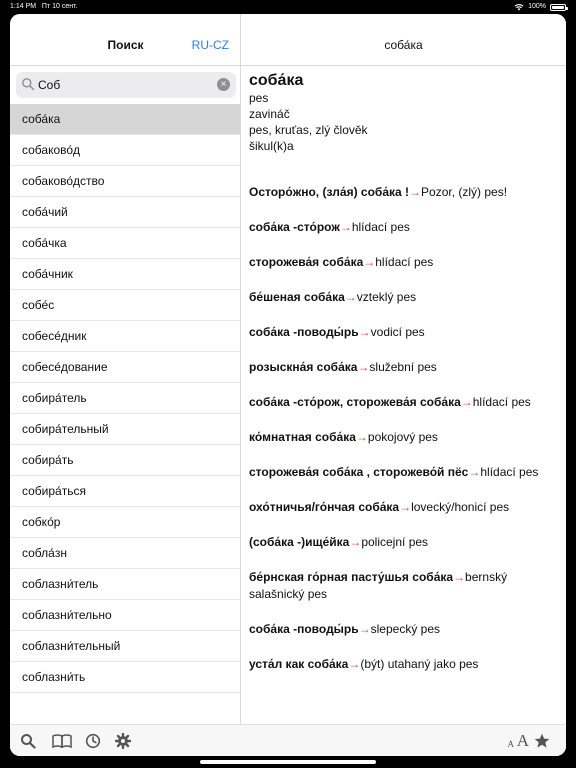  Describe the element at coordinates (125, 584) in the screenshot. I see `list-item: соблазни́тель` at that location.